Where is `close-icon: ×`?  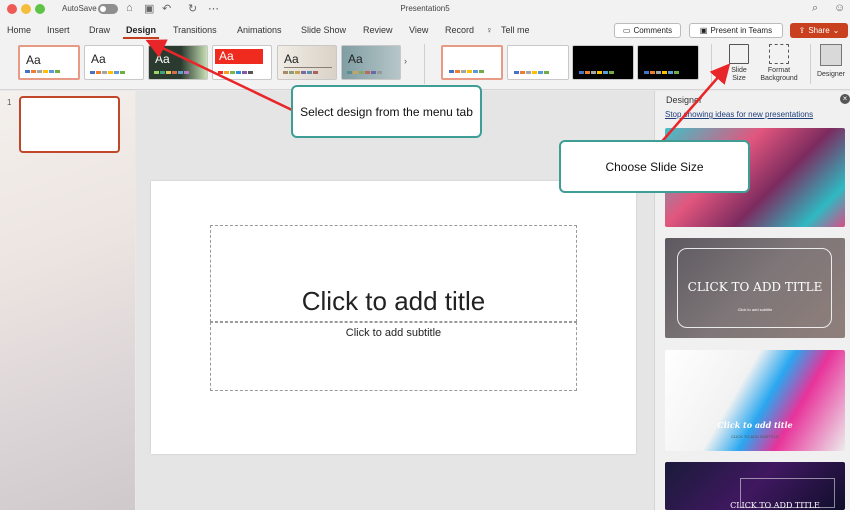
close-icon: × is located at coordinates (845, 99).